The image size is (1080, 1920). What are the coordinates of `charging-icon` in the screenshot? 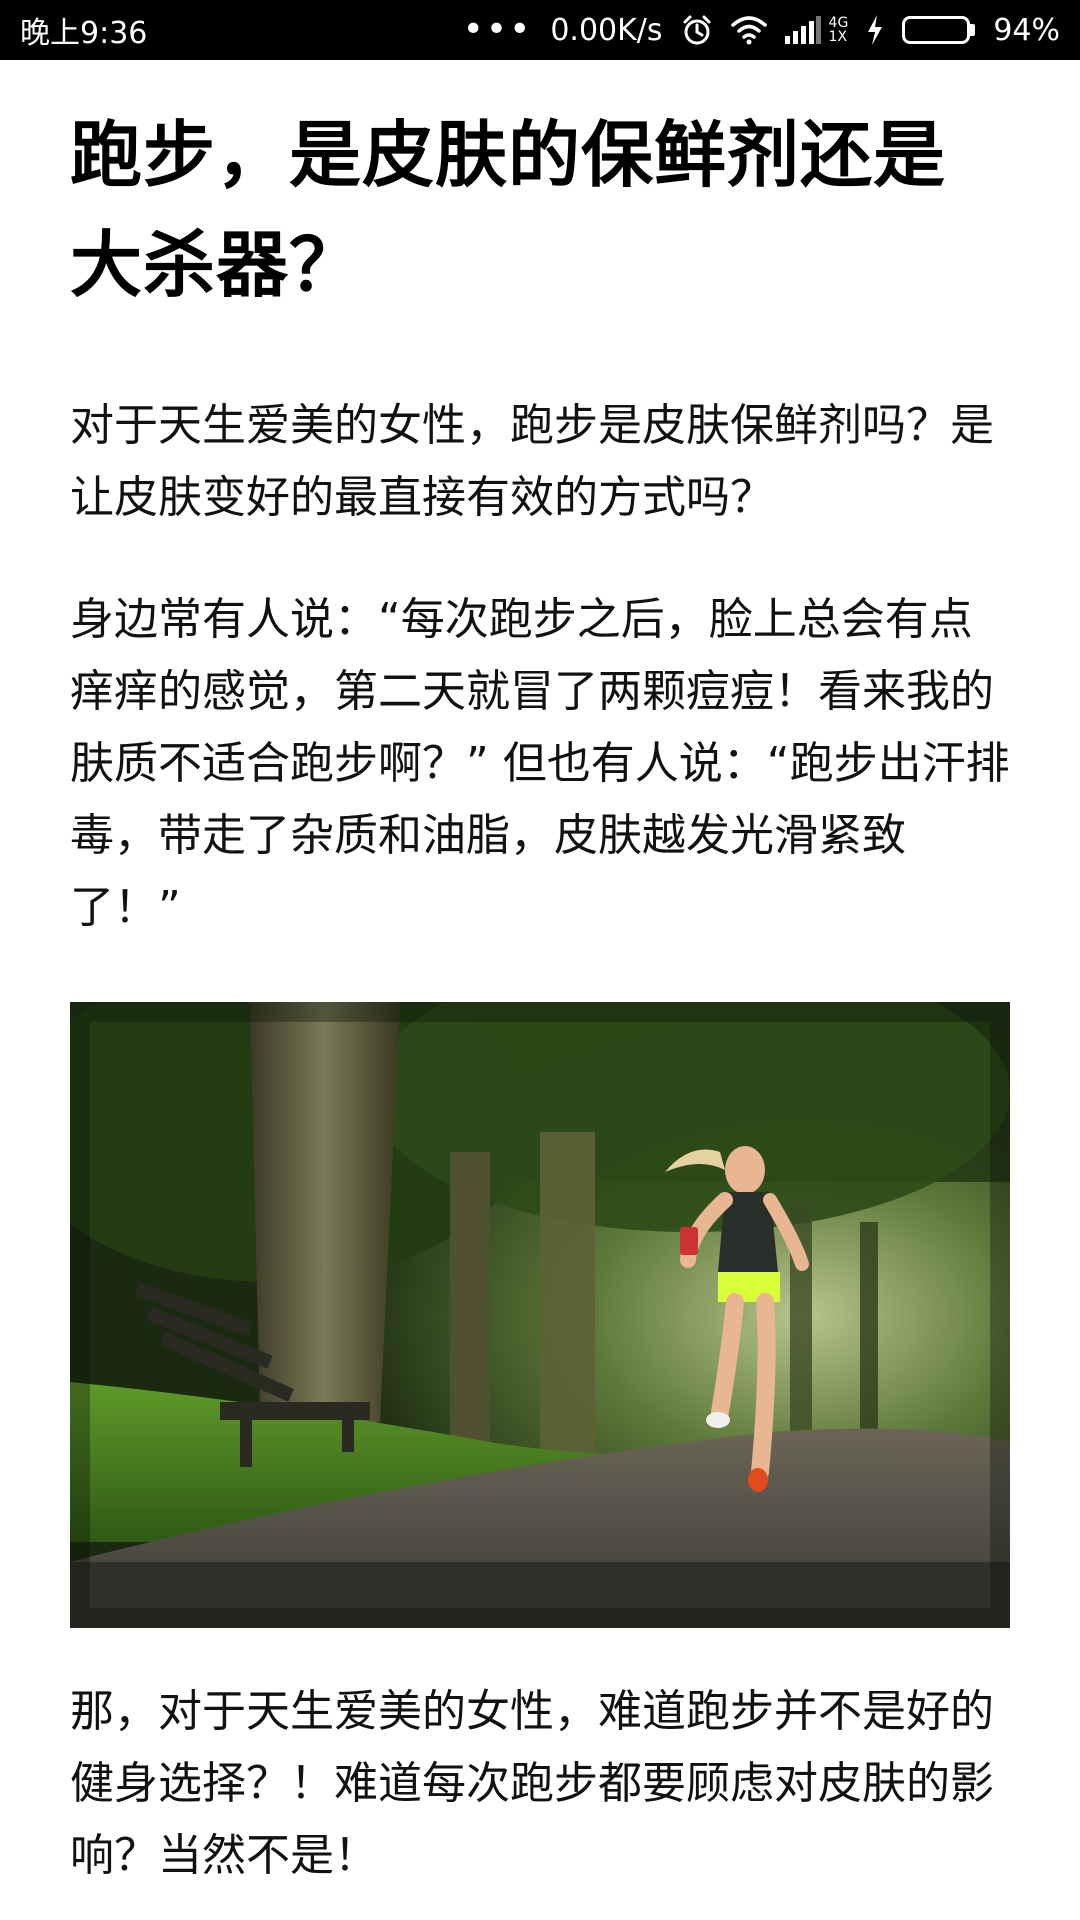 It's located at (875, 30).